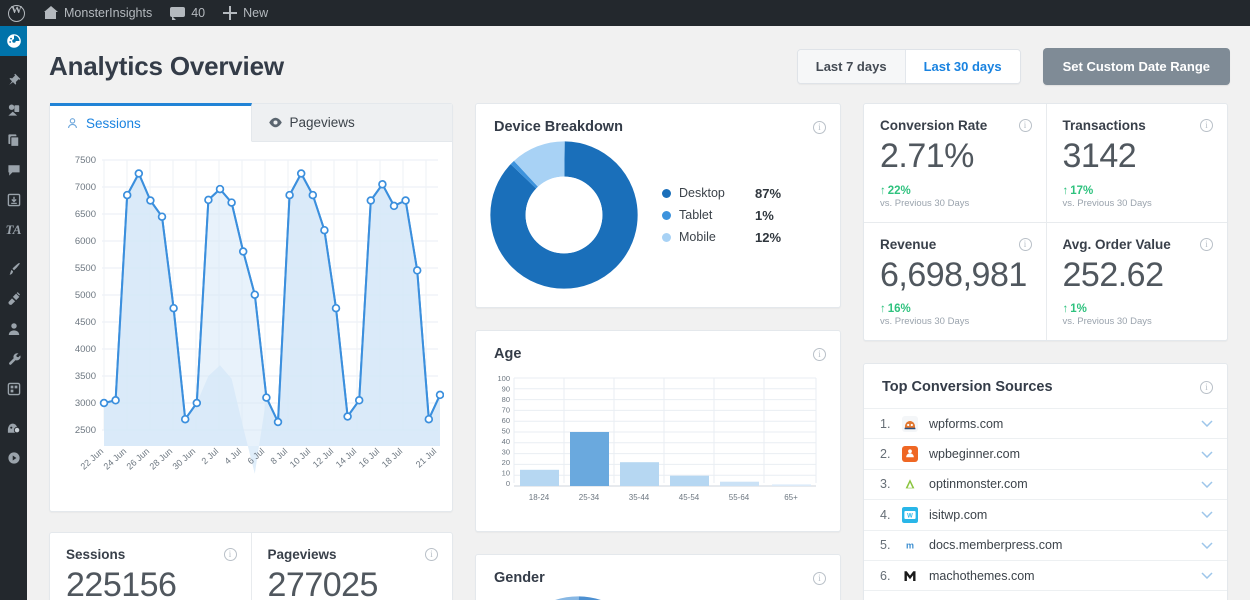 The height and width of the screenshot is (600, 1250). Describe the element at coordinates (910, 423) in the screenshot. I see `wpforms-favicon` at that location.